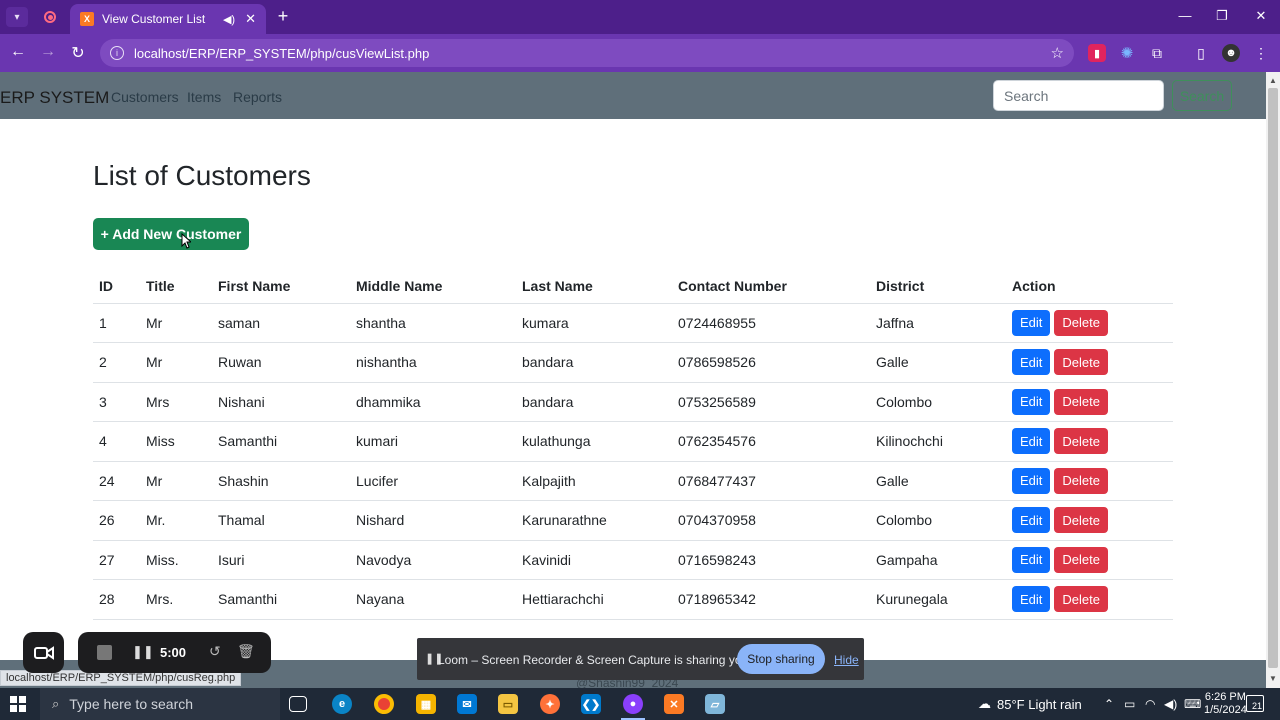  What do you see at coordinates (298, 704) in the screenshot?
I see `task-view-icon` at bounding box center [298, 704].